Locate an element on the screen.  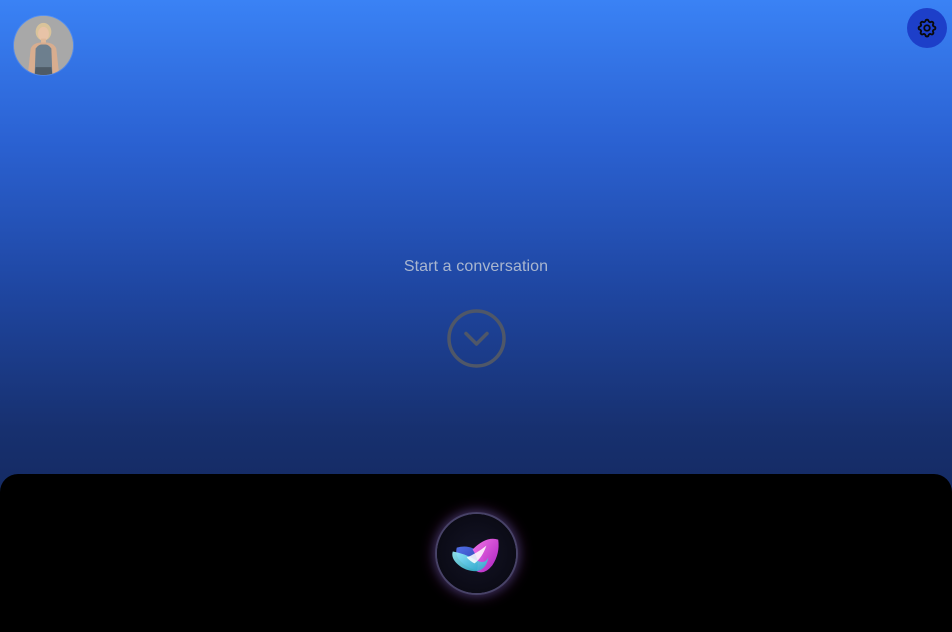
empty-state-message: Start a conversation is located at coordinates (476, 266).